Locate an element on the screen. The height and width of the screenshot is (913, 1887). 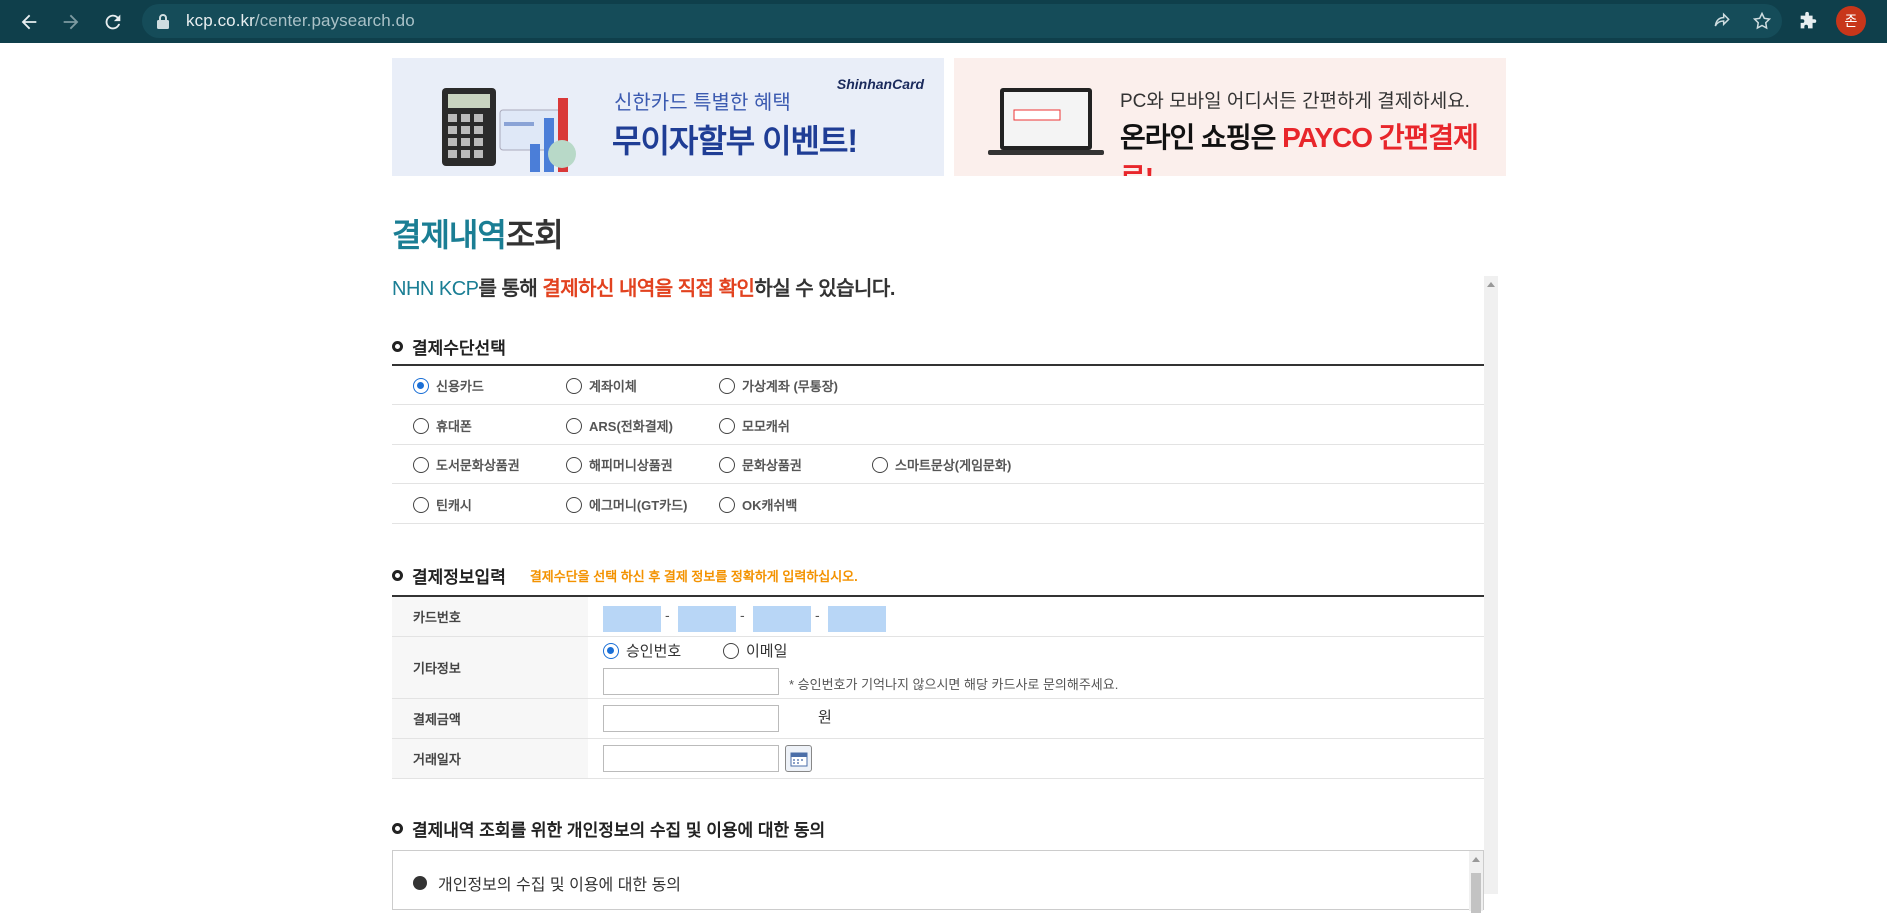
method-row: 휴대폰 ARS(전화결제) 모모캐쉬 is located at coordinates (938, 425).